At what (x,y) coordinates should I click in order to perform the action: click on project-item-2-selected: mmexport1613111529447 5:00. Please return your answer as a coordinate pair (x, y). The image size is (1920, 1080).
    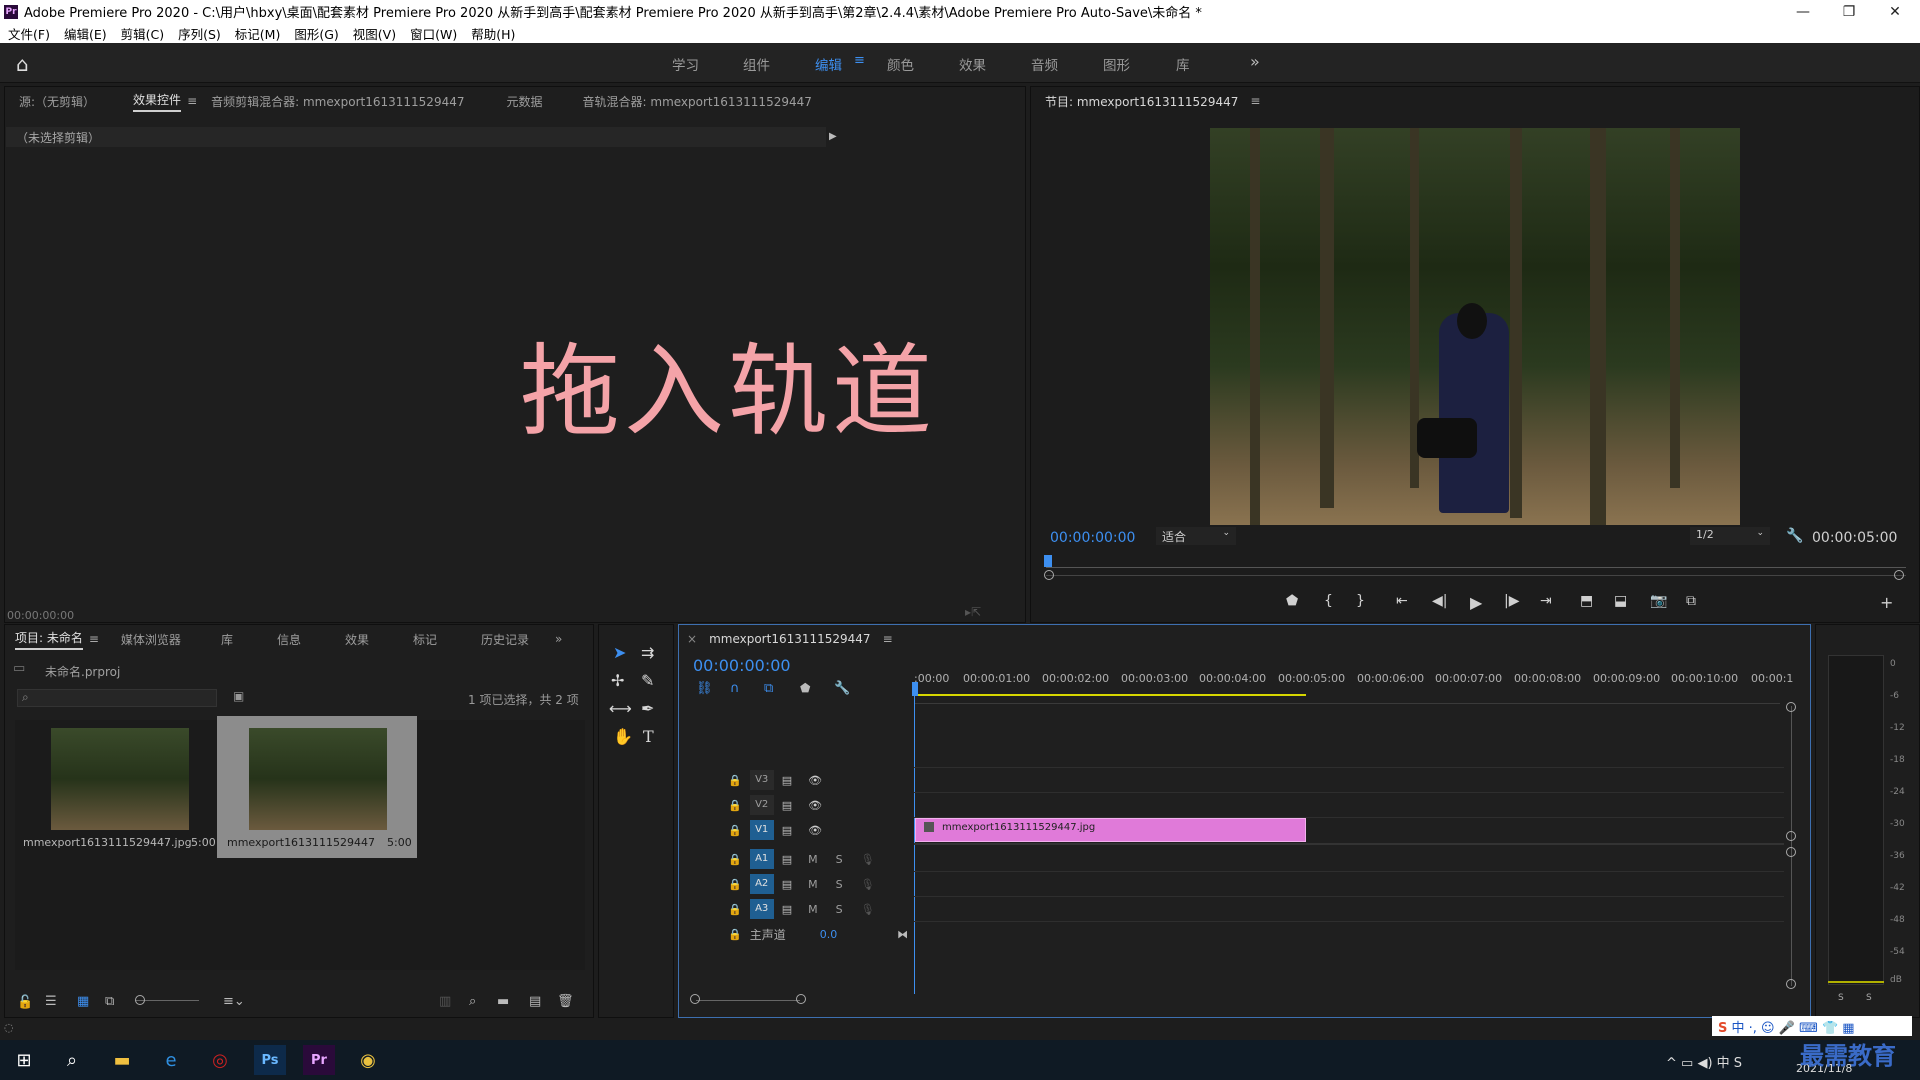
    Looking at the image, I should click on (317, 787).